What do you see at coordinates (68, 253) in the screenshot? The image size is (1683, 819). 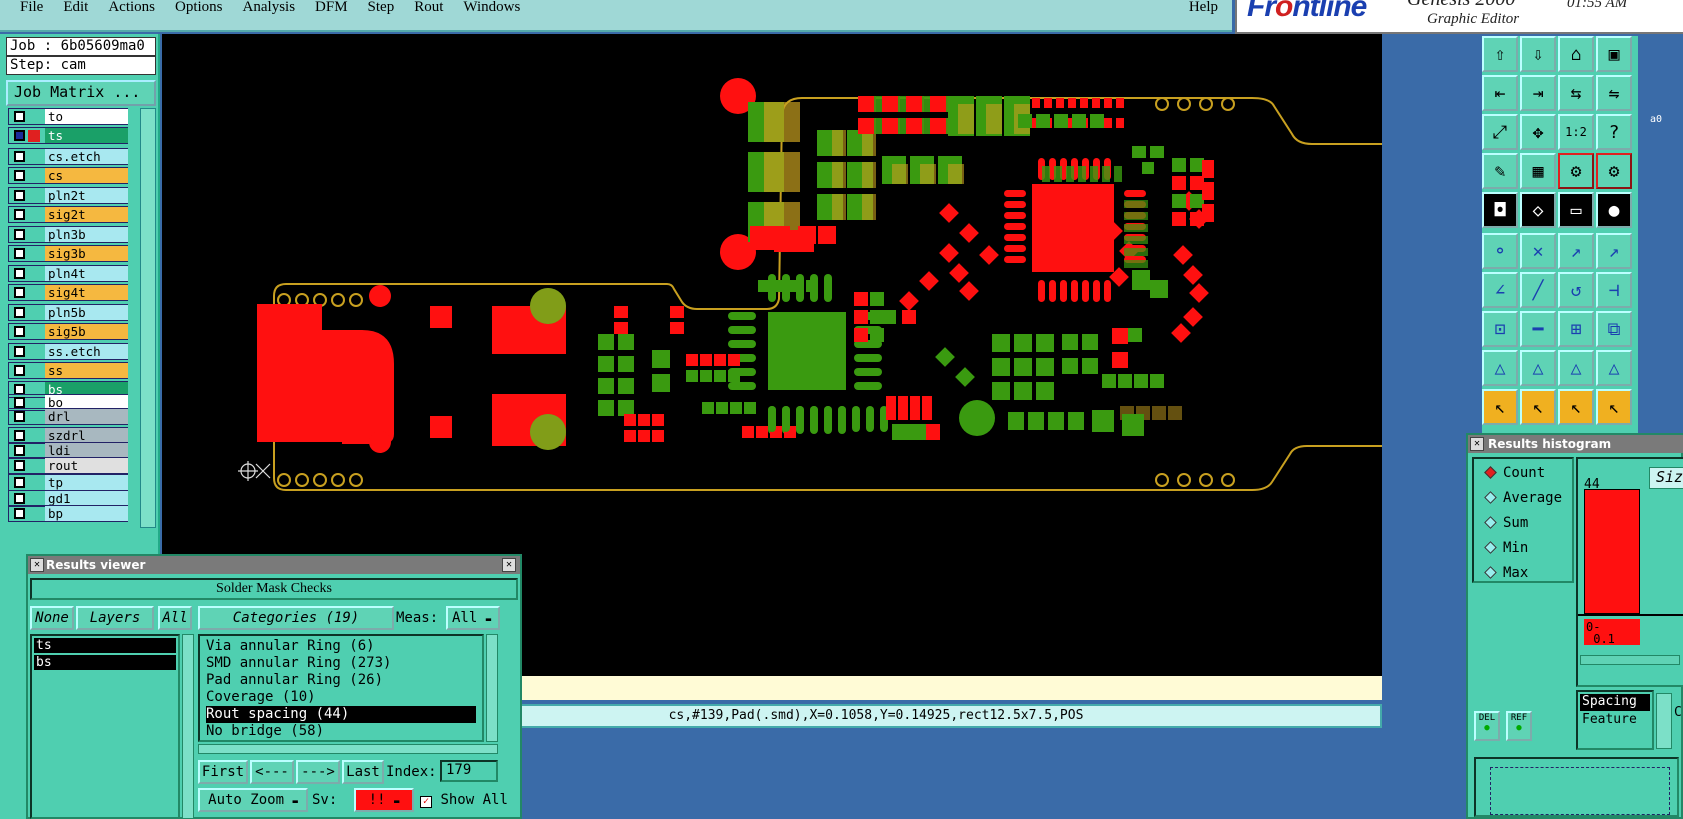 I see `layer-row-sig3b: sig3b` at bounding box center [68, 253].